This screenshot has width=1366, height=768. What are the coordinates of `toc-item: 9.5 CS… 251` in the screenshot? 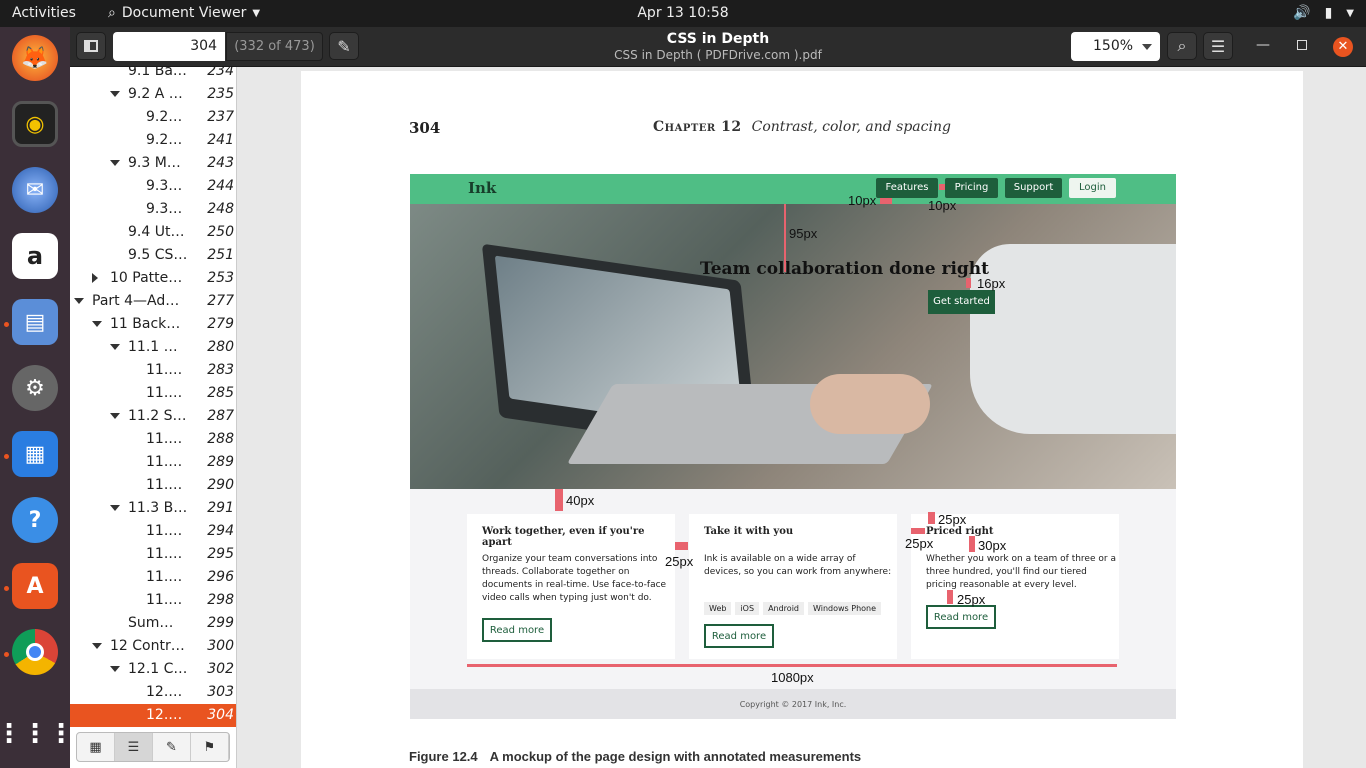 It's located at (153, 255).